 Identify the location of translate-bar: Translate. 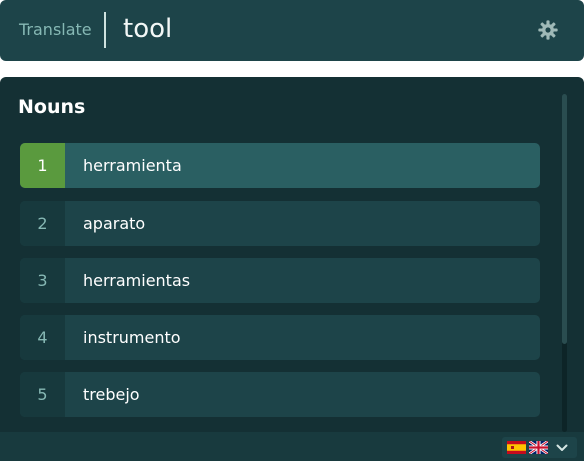
(292, 30).